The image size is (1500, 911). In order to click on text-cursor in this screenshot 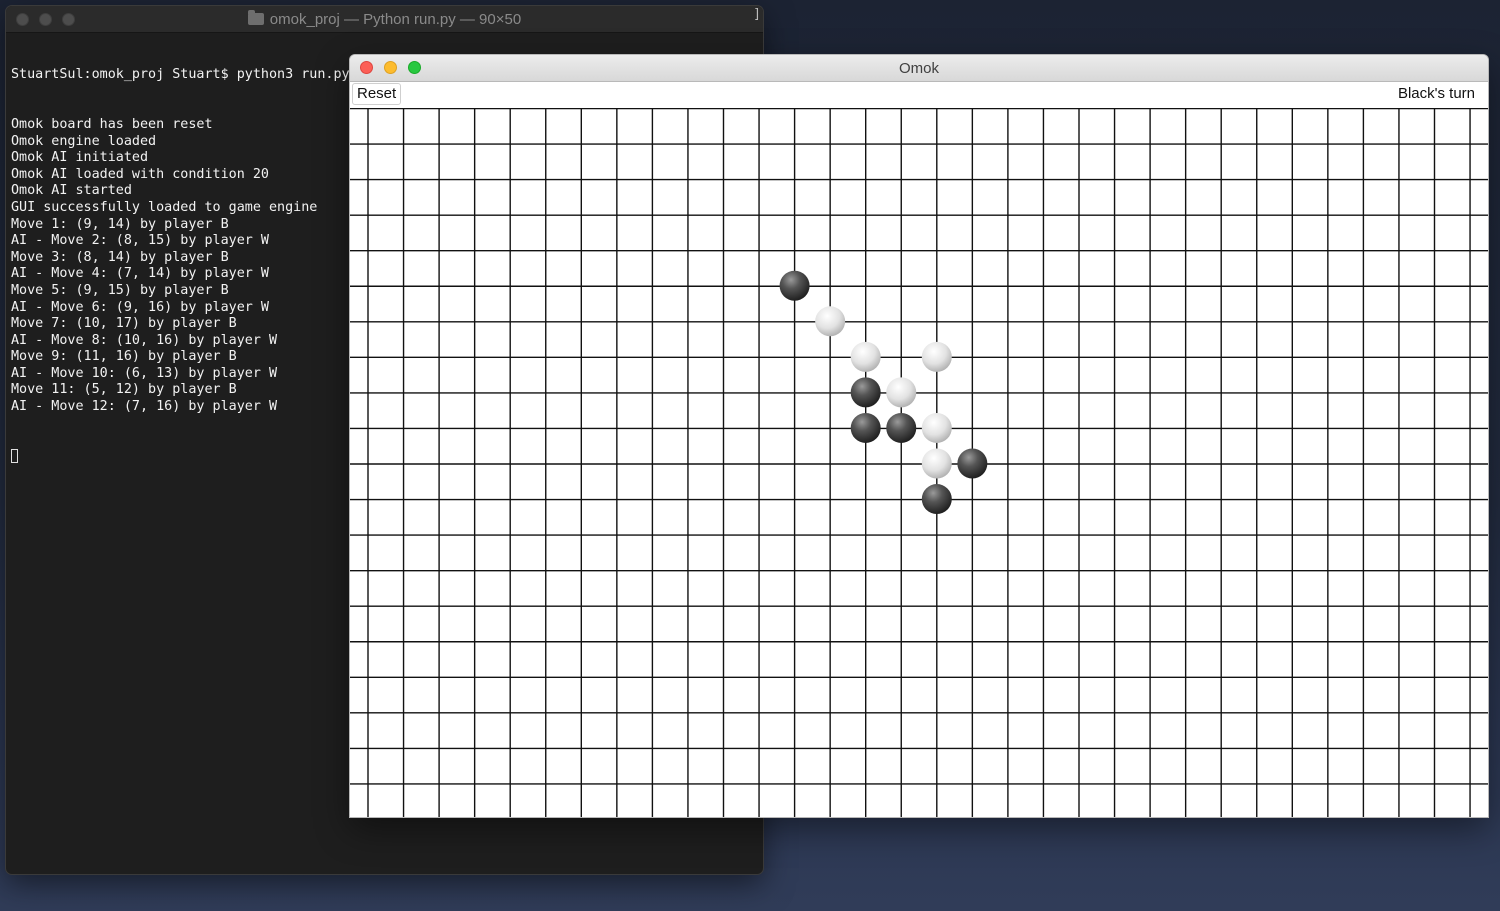, I will do `click(14, 455)`.